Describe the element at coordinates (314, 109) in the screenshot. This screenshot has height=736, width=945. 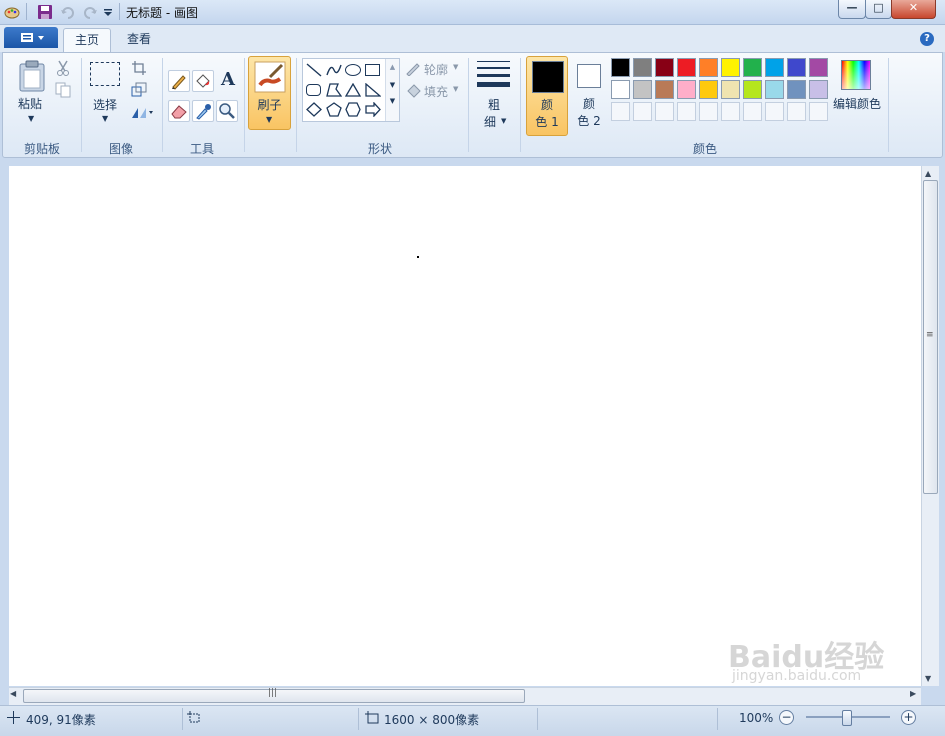
I see `diamond-shape-icon` at that location.